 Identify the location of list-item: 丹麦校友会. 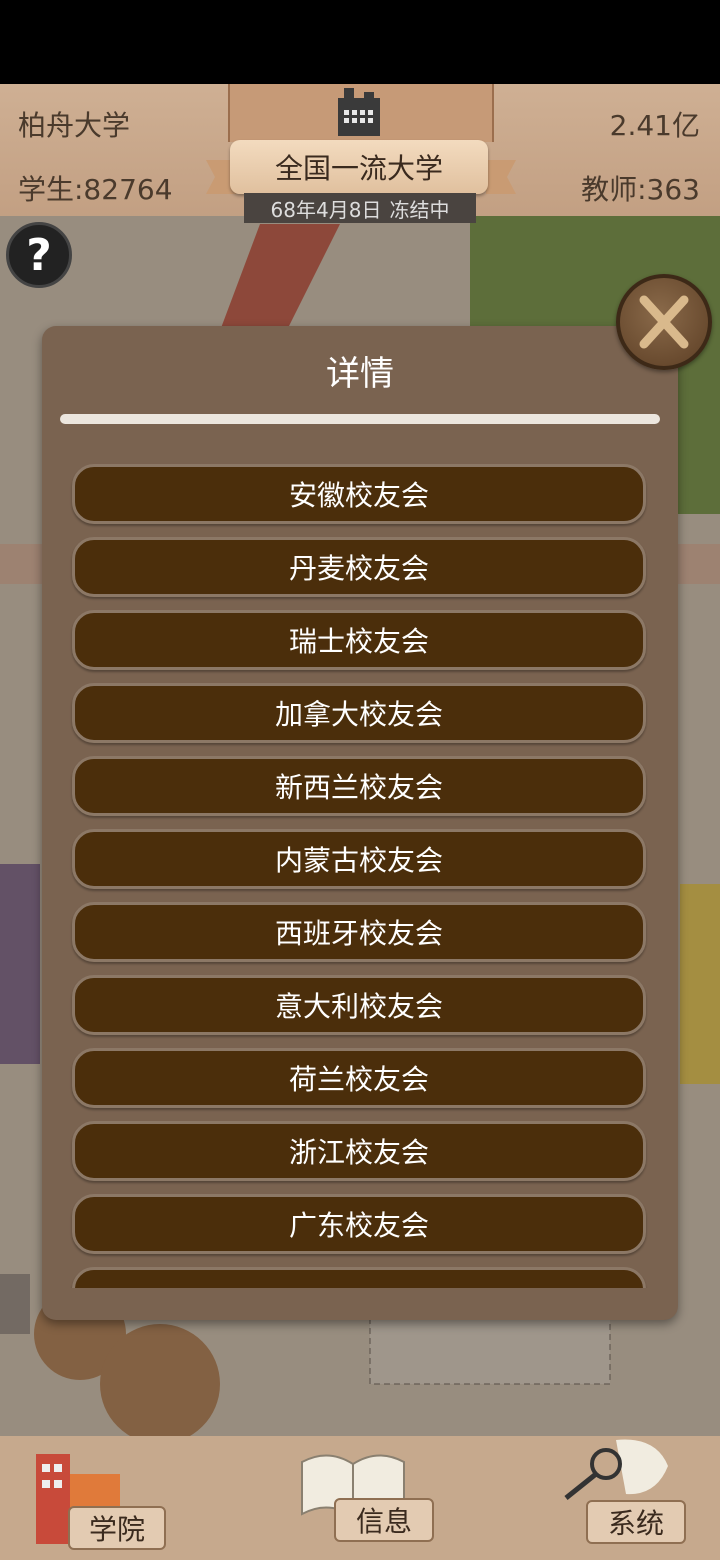
(359, 567).